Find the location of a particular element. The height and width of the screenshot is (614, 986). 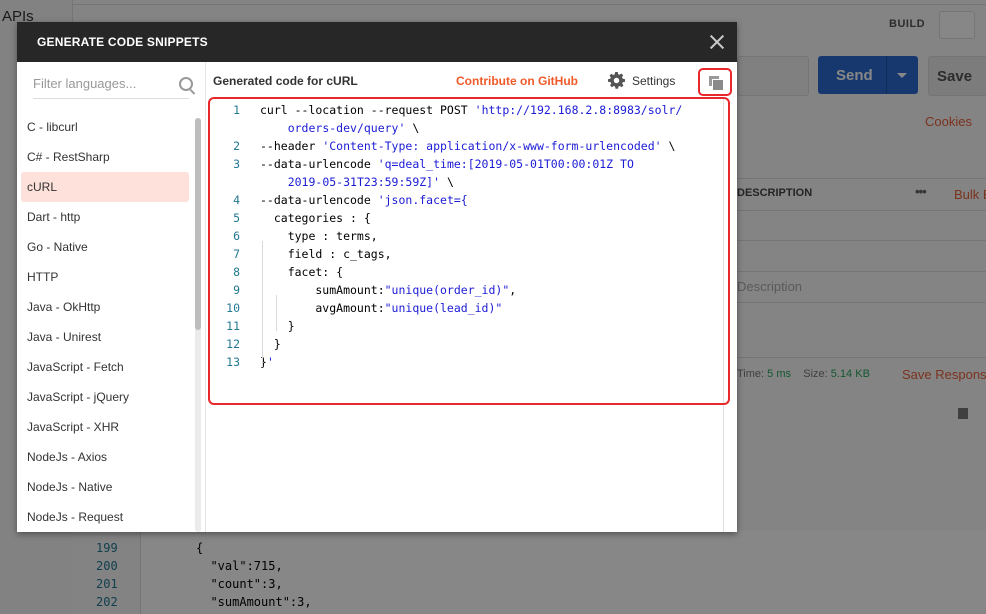

language-item: Java - Unirest is located at coordinates (105, 337).